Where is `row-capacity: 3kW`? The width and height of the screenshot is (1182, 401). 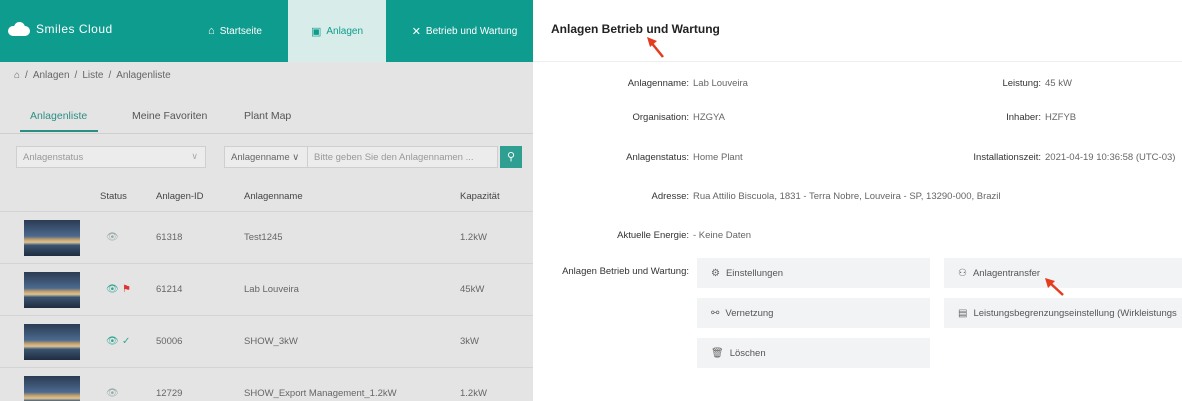
row-capacity: 3kW is located at coordinates (469, 341).